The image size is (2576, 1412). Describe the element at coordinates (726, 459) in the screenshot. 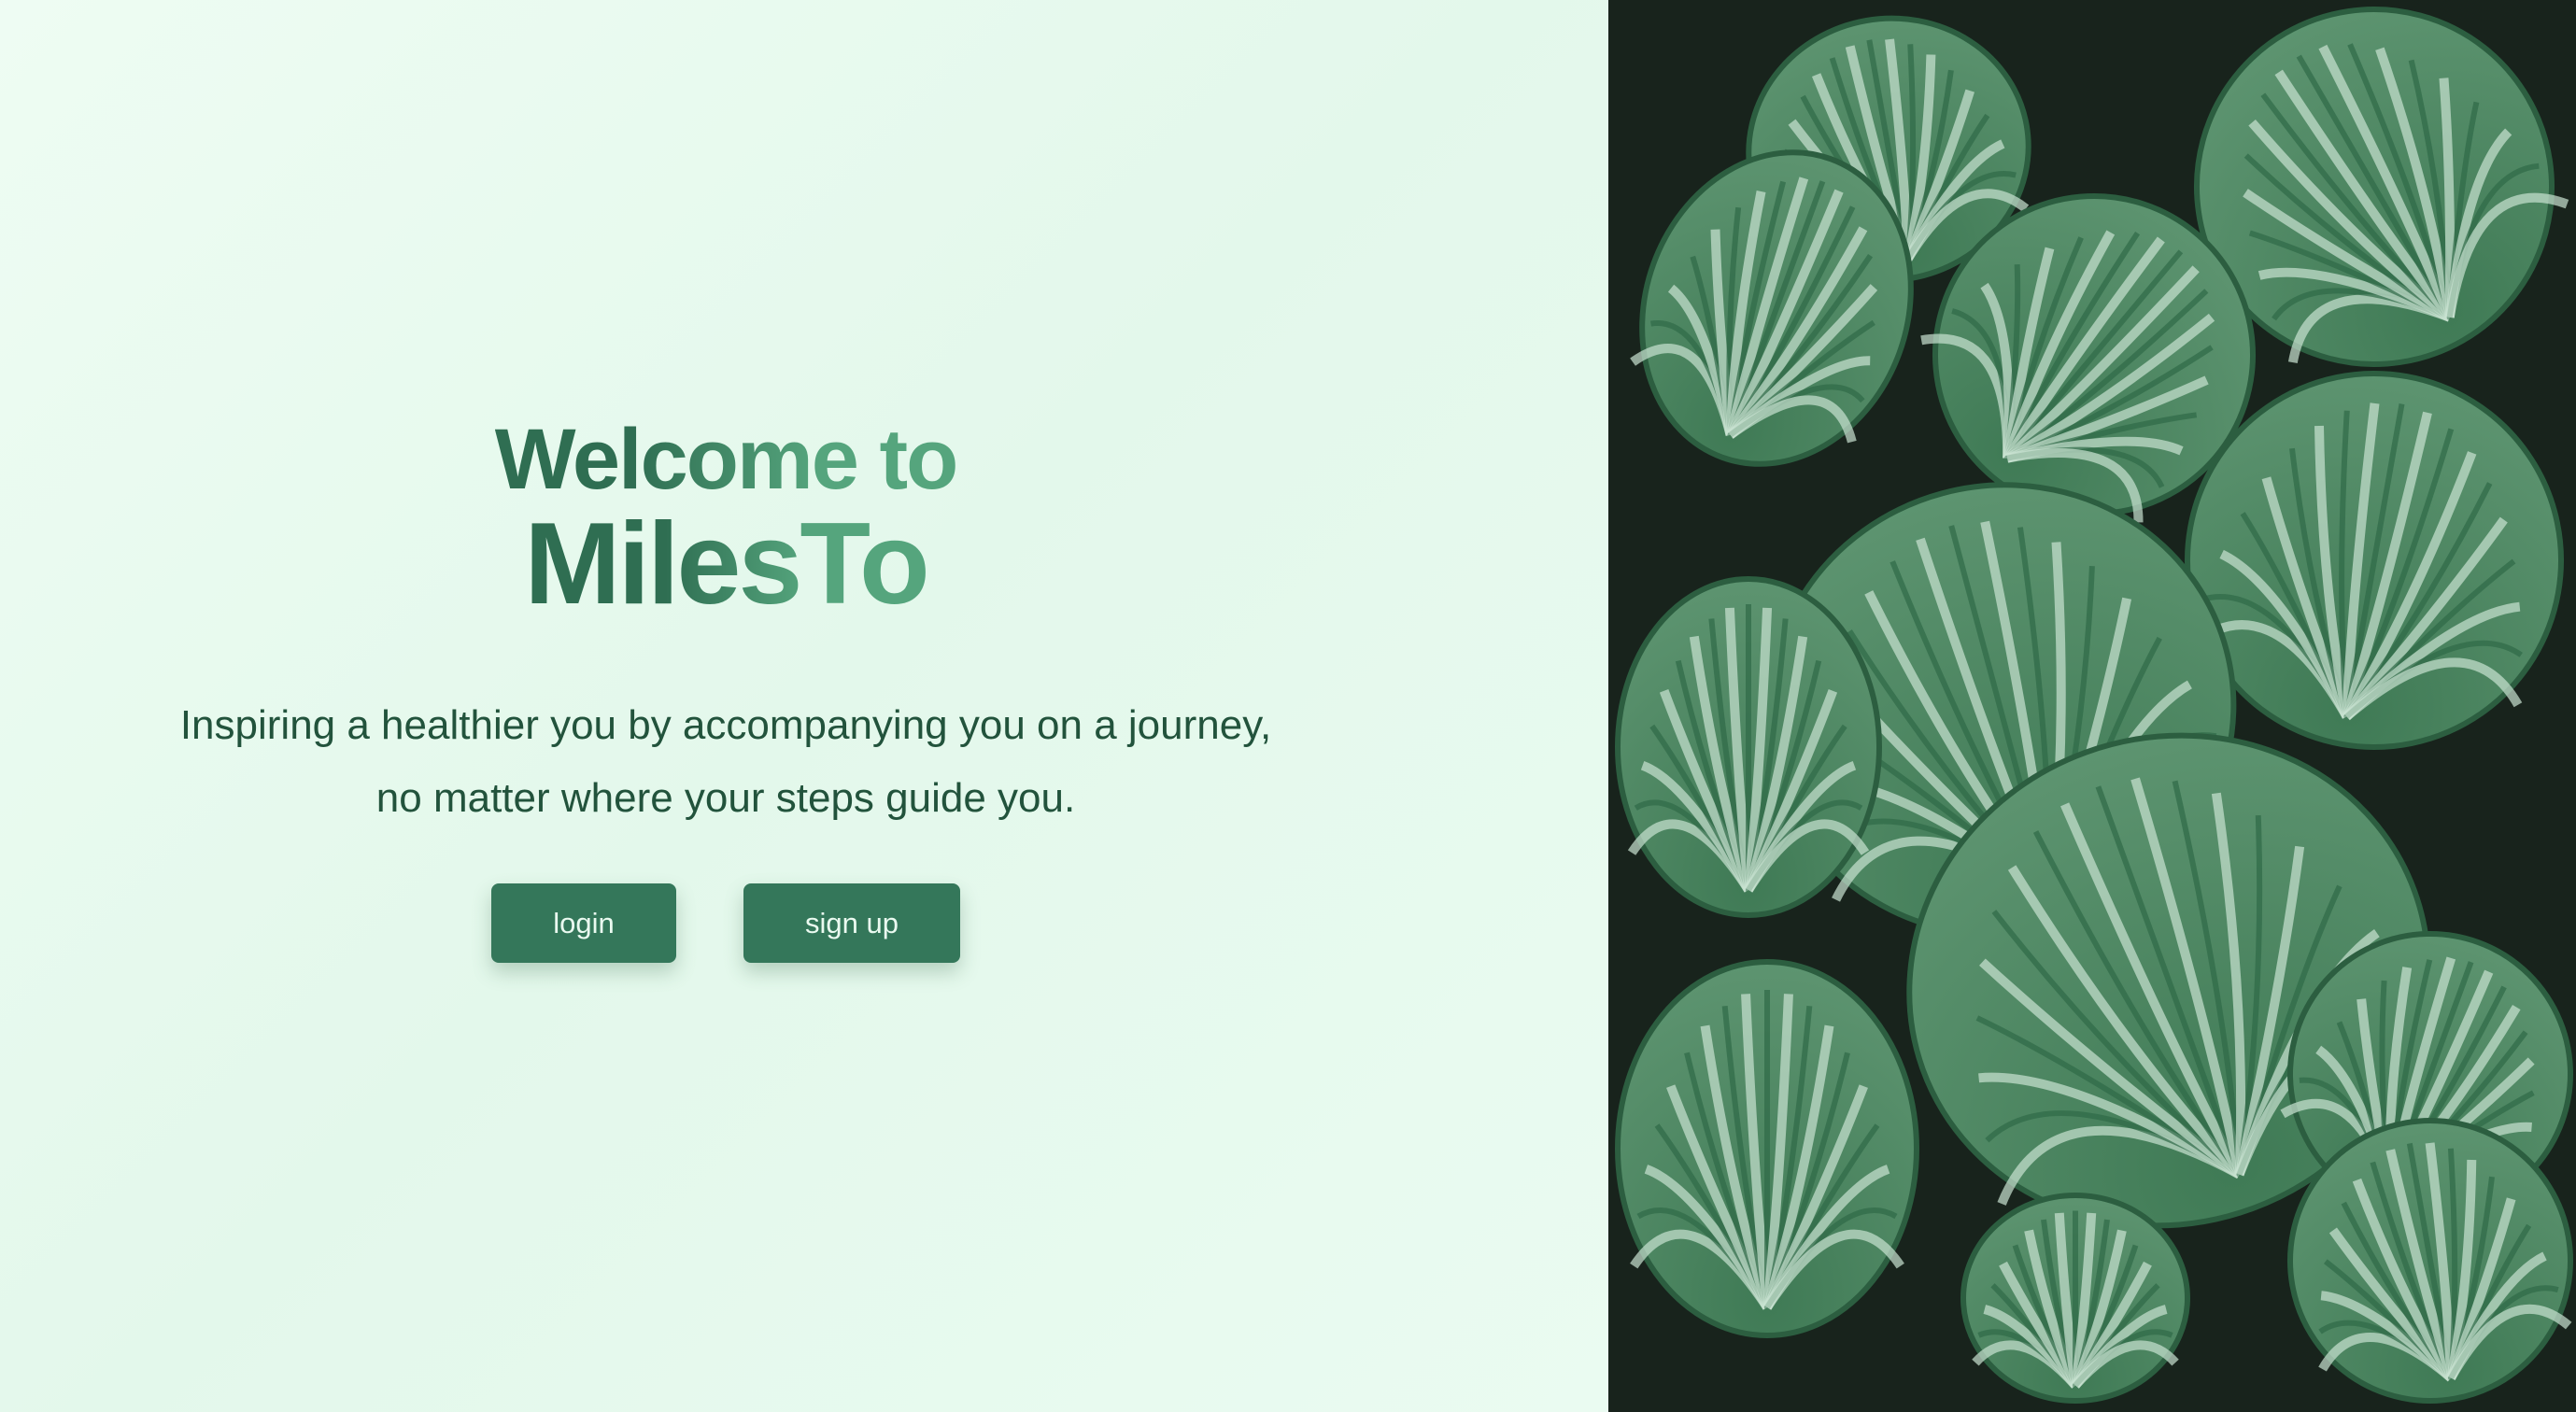

I see `welcome-heading: Welcome to` at that location.